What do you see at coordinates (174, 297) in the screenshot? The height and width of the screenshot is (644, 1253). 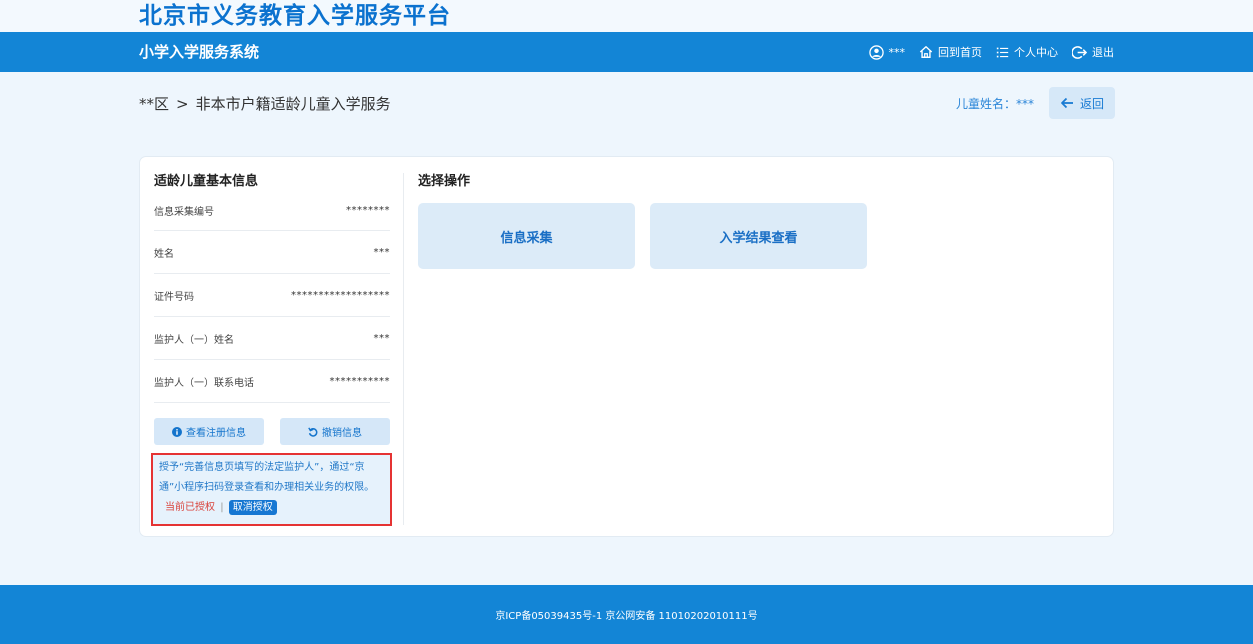 I see `info-label: 证件号码` at bounding box center [174, 297].